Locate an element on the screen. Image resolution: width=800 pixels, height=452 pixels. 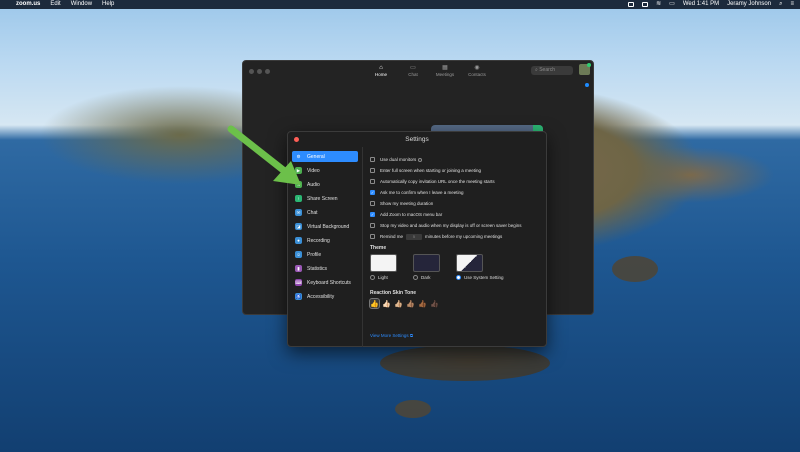
zoom-nav: ⌂ Home ▭ Chat ▦ Meetings ◉ Contacts is located at coordinates (429, 70).